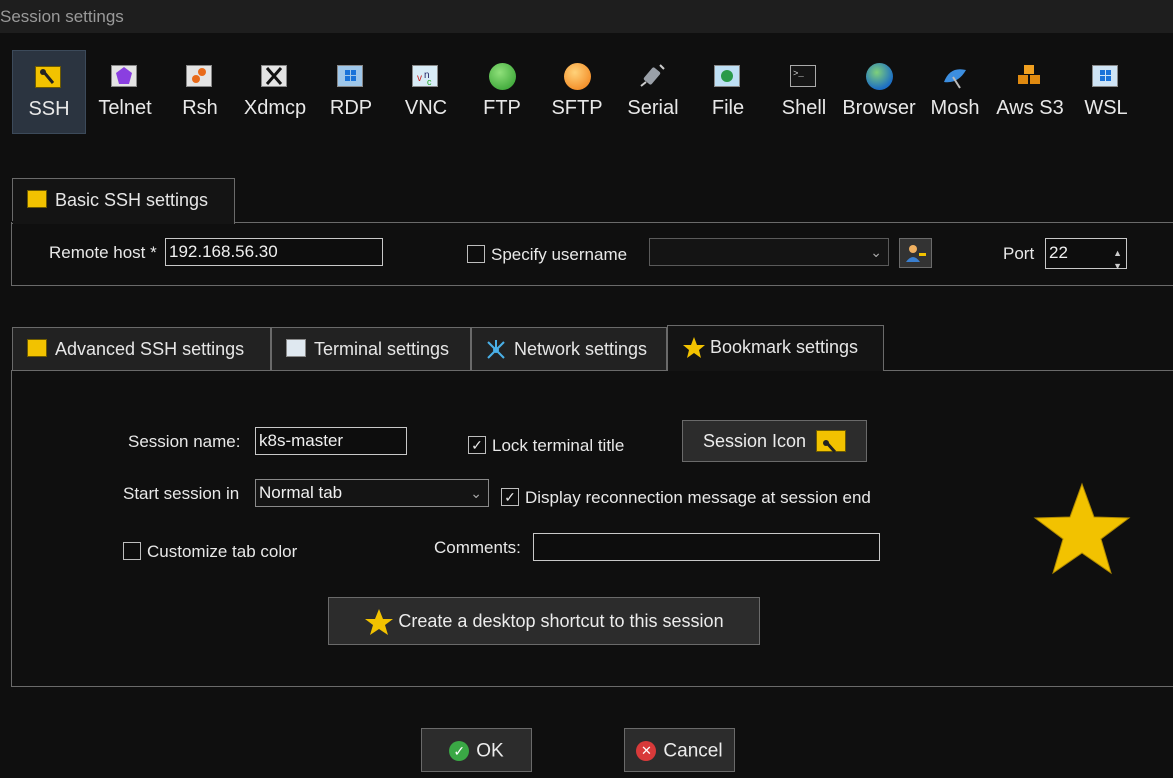 This screenshot has height=778, width=1173. What do you see at coordinates (476, 254) in the screenshot?
I see `specify-username-checkbox` at bounding box center [476, 254].